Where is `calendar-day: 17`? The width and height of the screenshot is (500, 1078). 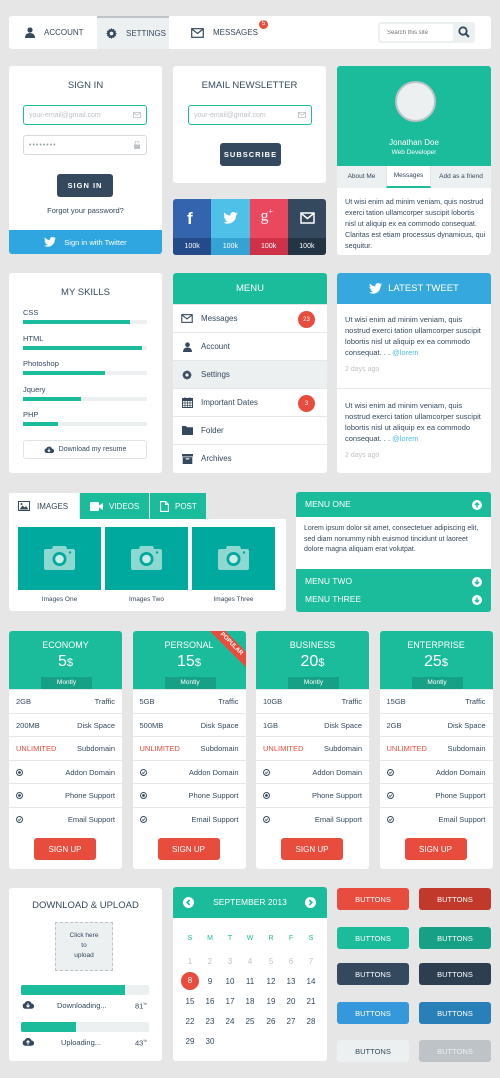
calendar-day: 17 is located at coordinates (230, 1001).